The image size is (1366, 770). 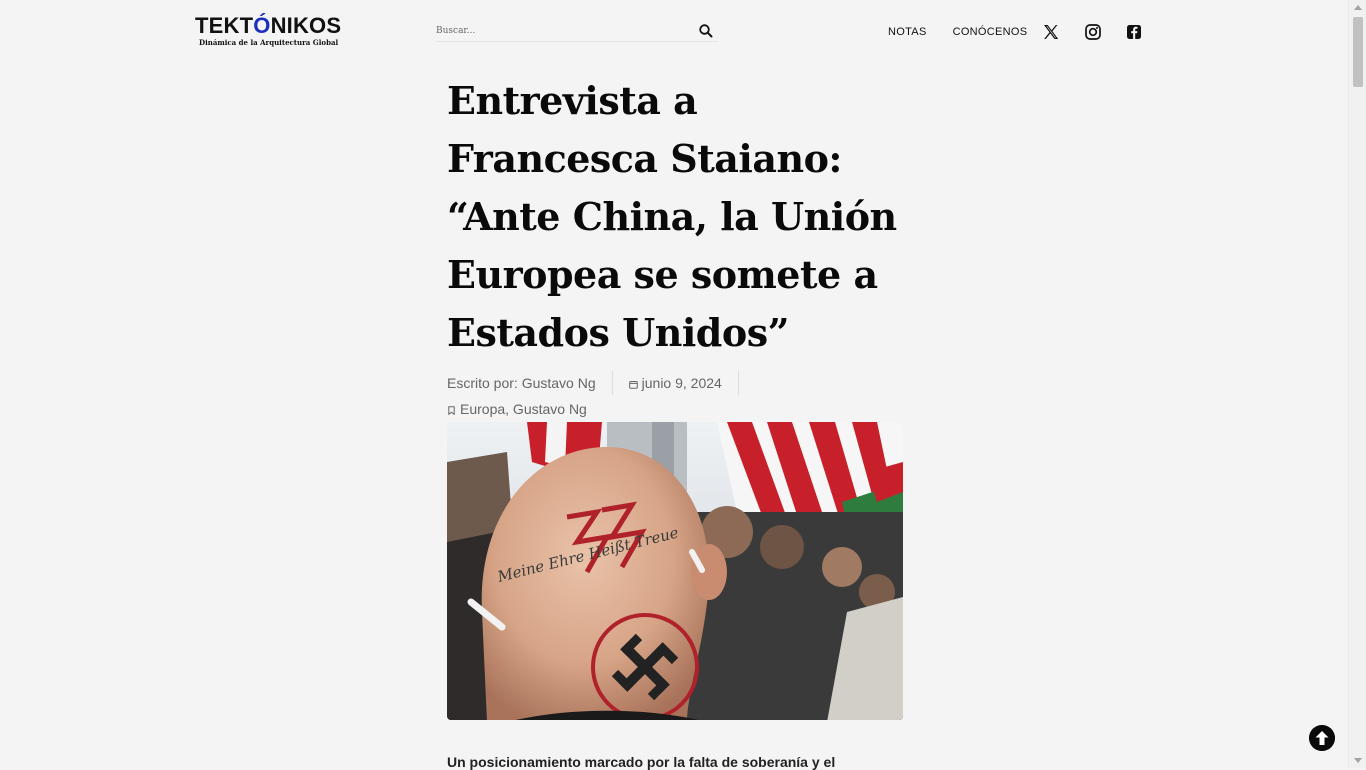 I want to click on title-line: “Ante China, la Unión, so click(x=672, y=216).